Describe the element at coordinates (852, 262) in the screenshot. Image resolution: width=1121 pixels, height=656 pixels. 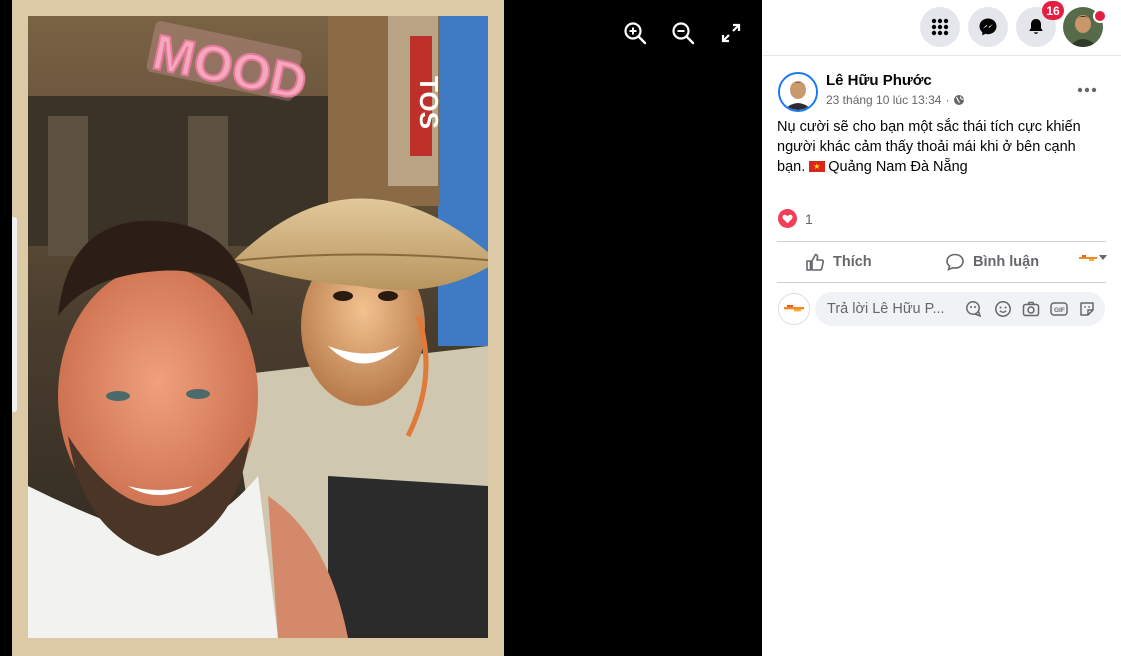
I see `like-label: Thích` at that location.